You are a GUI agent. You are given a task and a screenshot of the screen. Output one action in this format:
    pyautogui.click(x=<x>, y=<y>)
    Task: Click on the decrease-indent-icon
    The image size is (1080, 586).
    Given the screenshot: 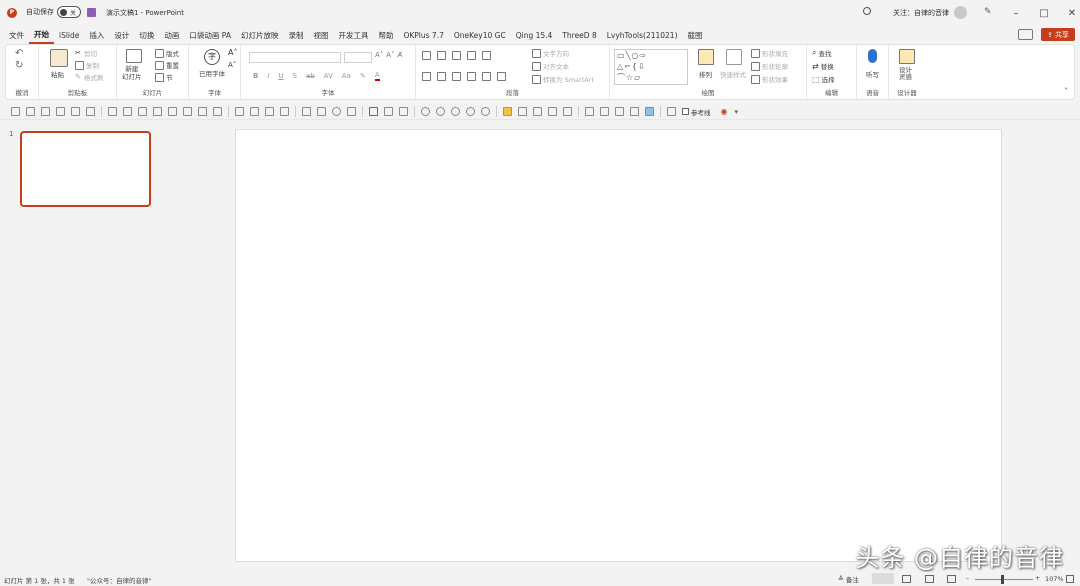 What is the action you would take?
    pyautogui.click(x=456, y=55)
    